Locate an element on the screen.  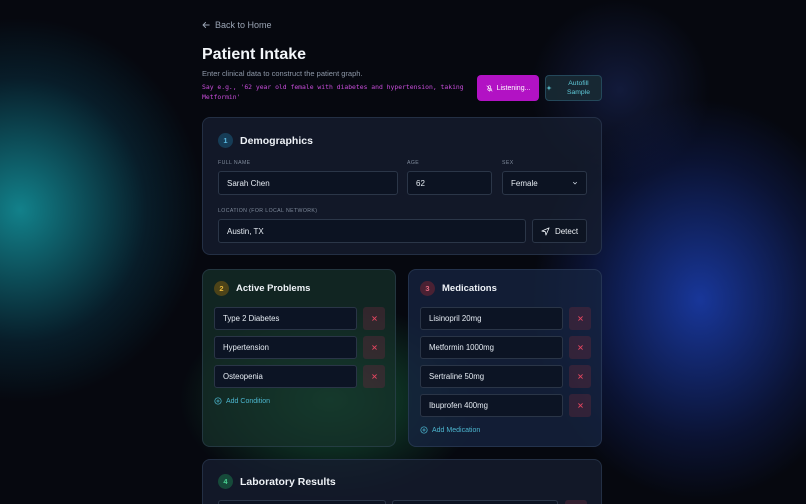
mic-off-icon is located at coordinates (489, 88).